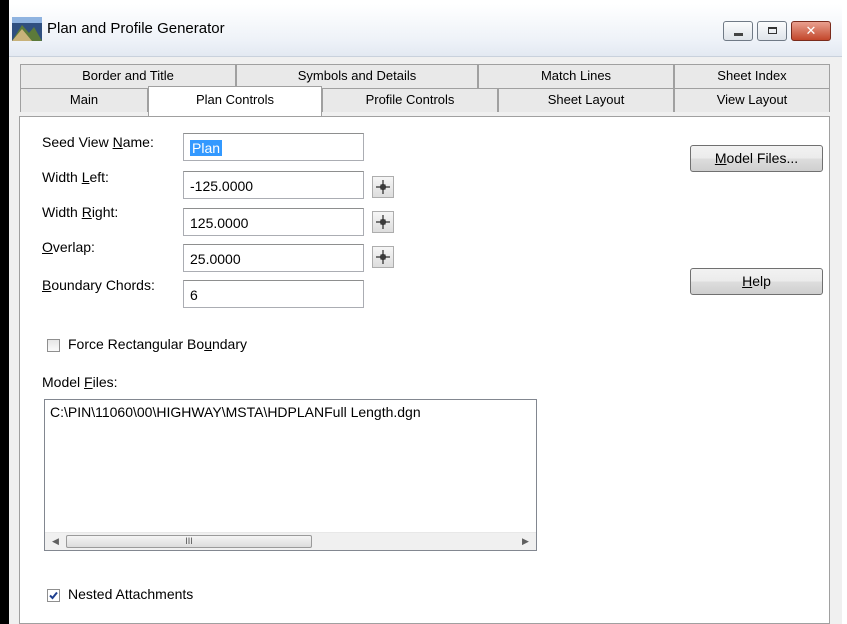 This screenshot has height=624, width=847. What do you see at coordinates (215, 259) in the screenshot?
I see `overlap-value: 25.0000` at bounding box center [215, 259].